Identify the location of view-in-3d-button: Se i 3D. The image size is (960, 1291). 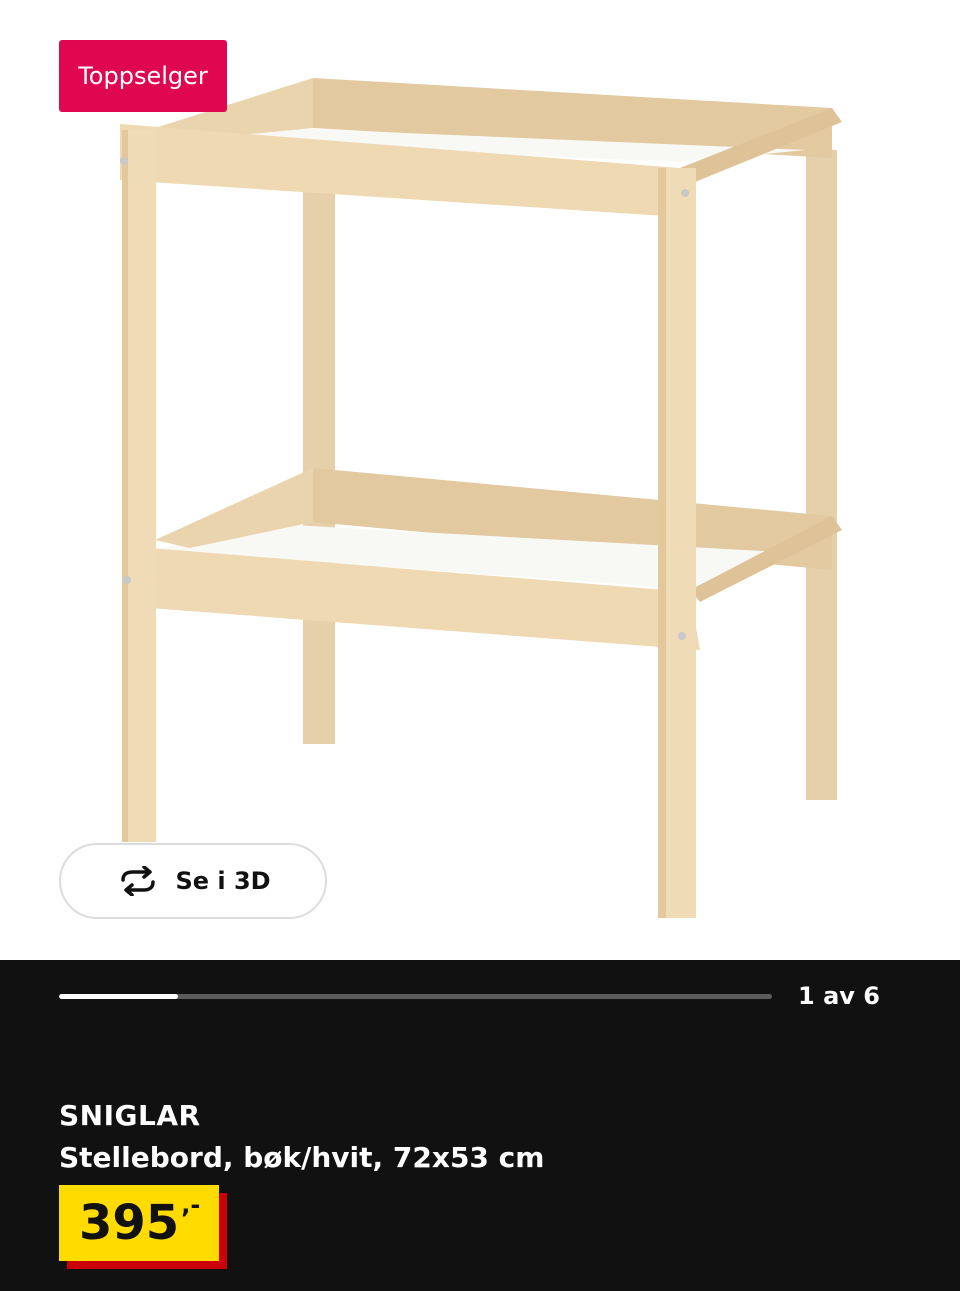
(193, 881).